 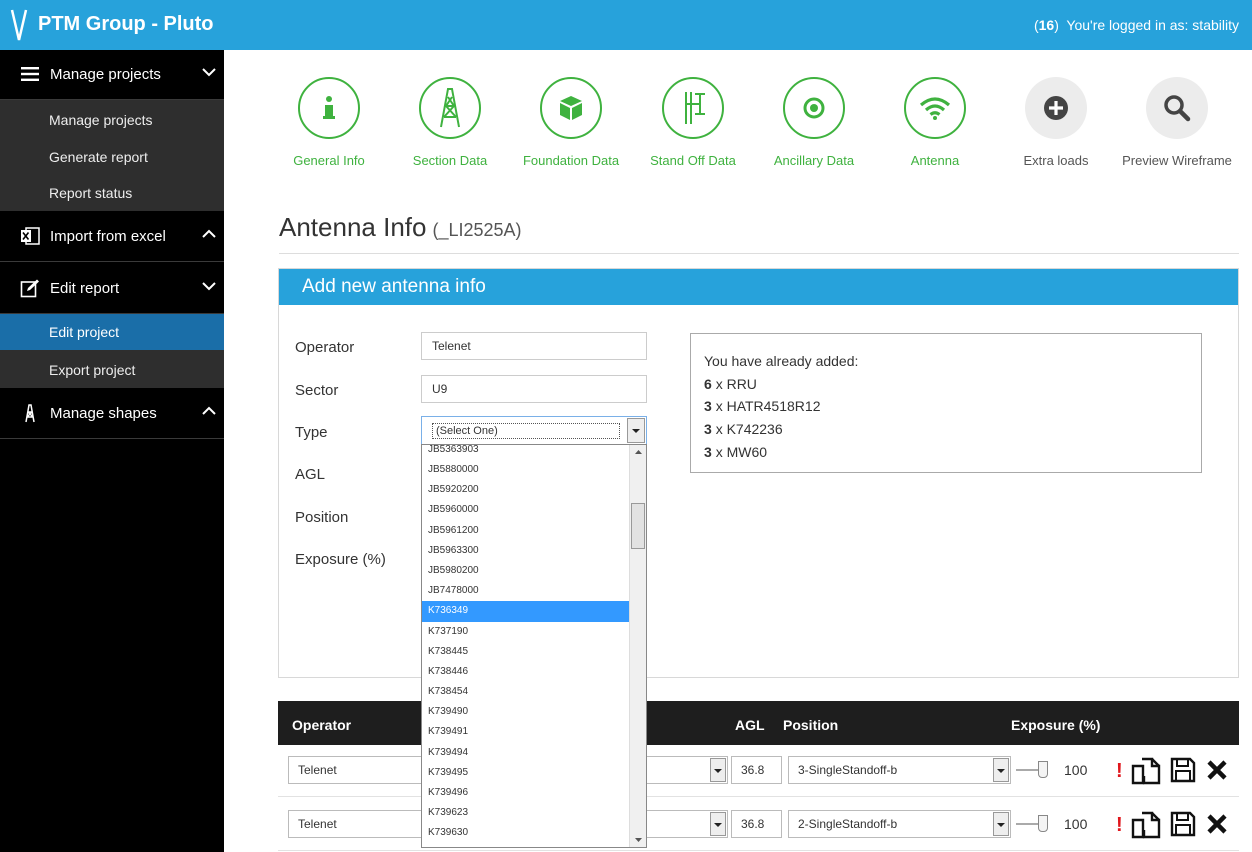 I want to click on sidebar-section-import-excel: Import from excel, so click(x=112, y=237).